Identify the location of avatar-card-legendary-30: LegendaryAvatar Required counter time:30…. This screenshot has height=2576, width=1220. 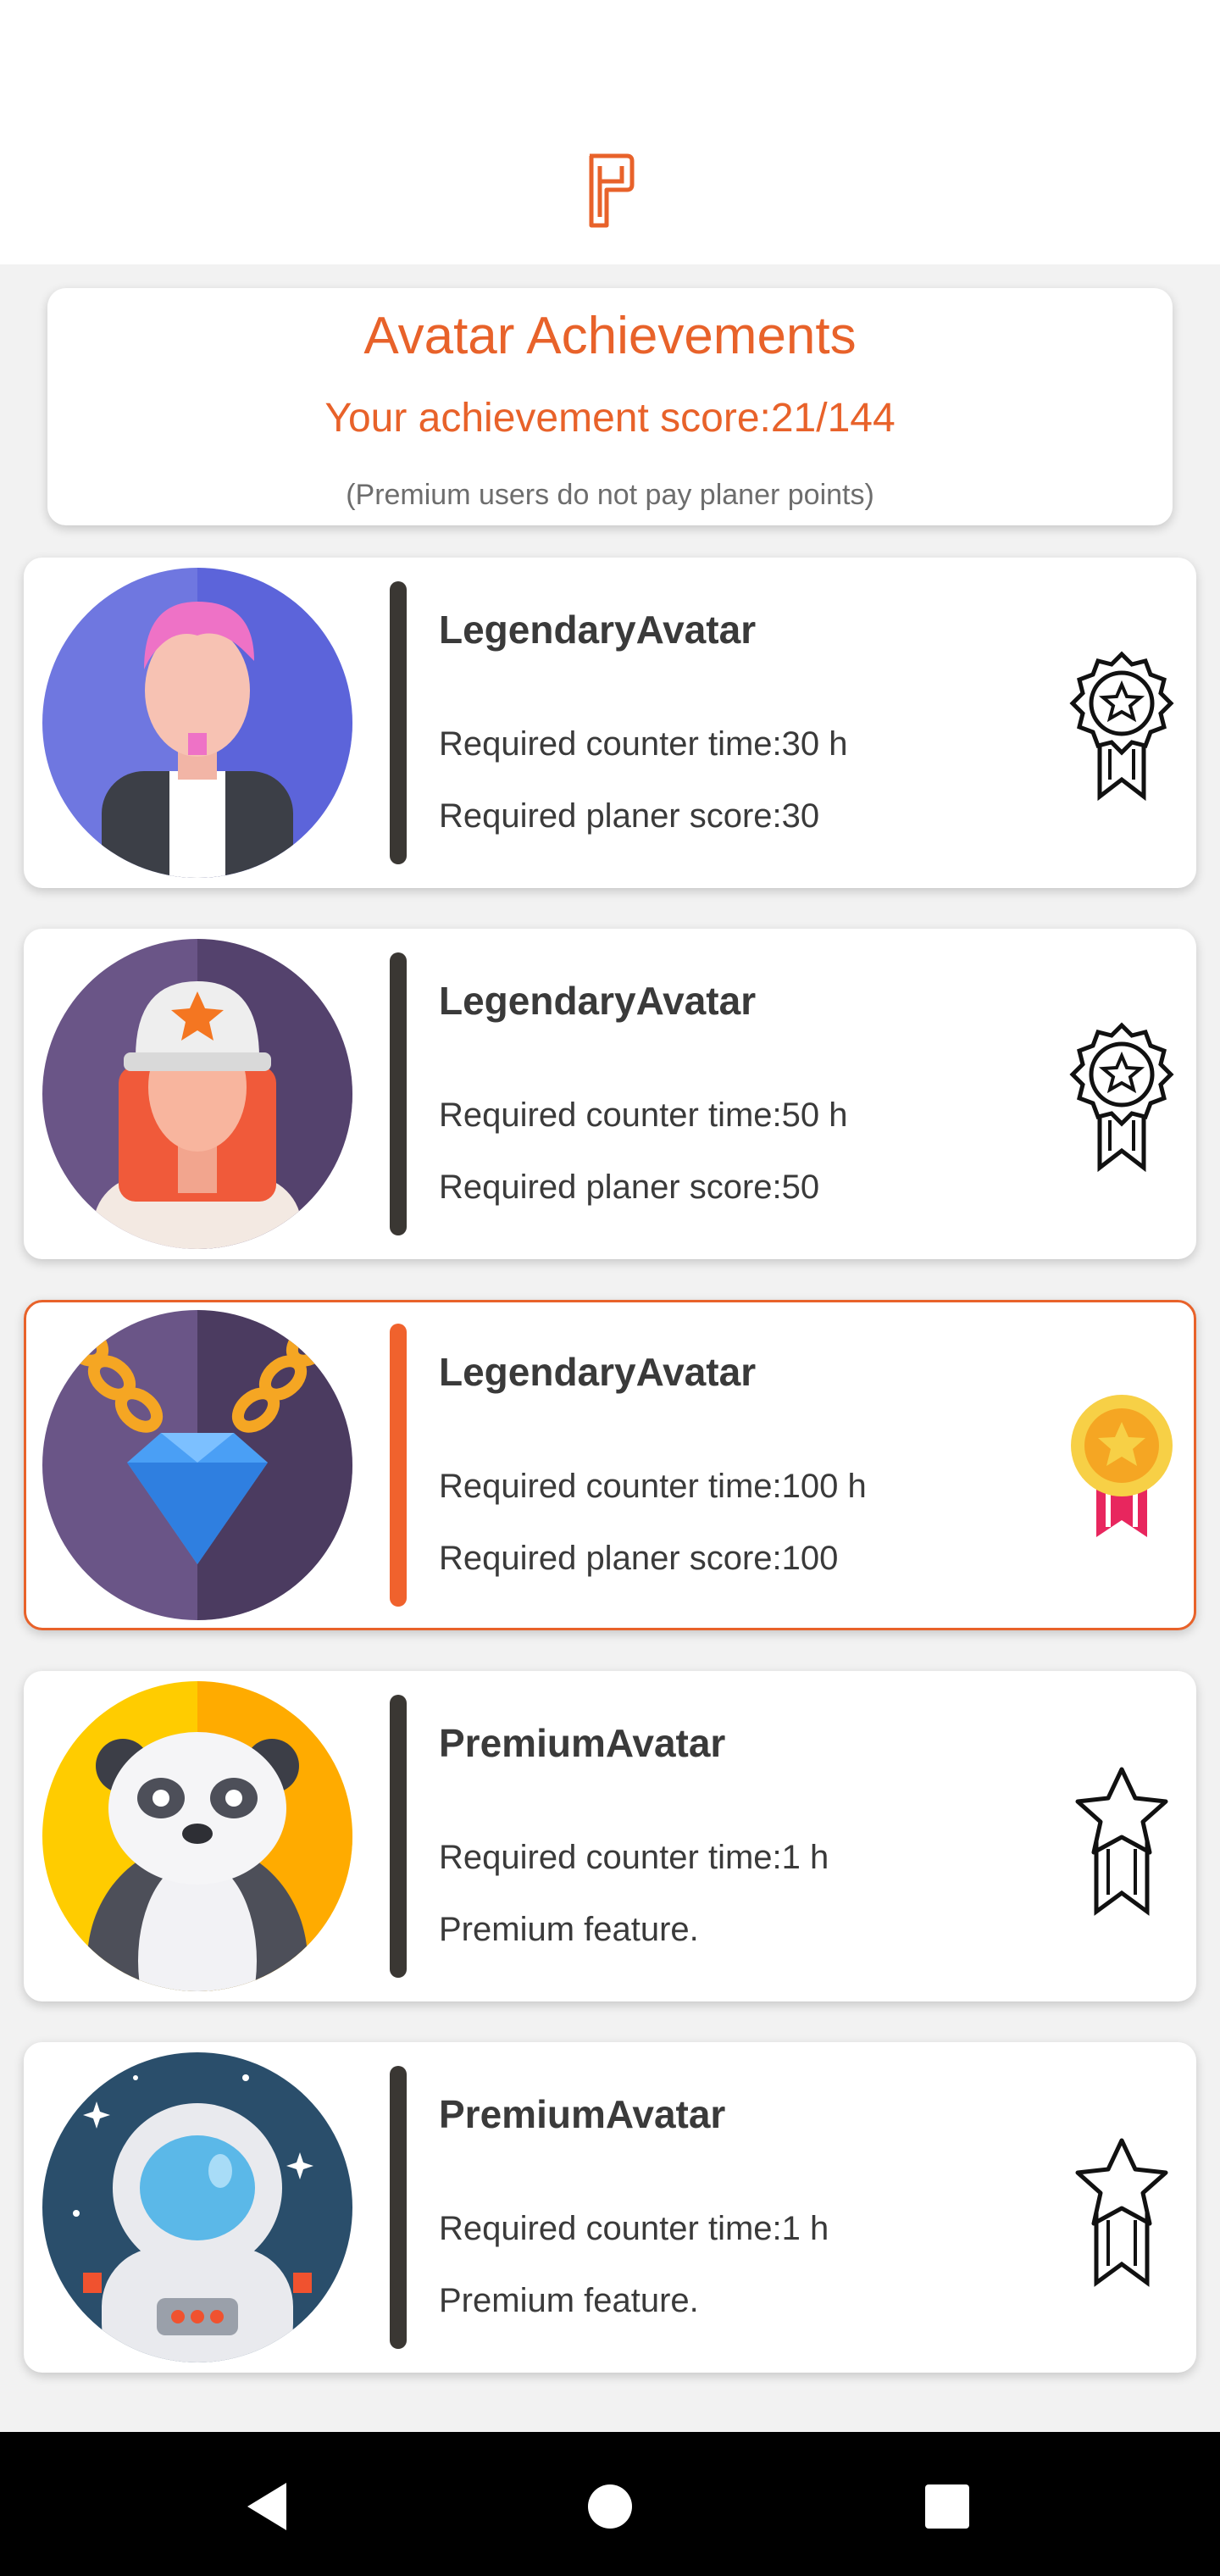
(610, 723).